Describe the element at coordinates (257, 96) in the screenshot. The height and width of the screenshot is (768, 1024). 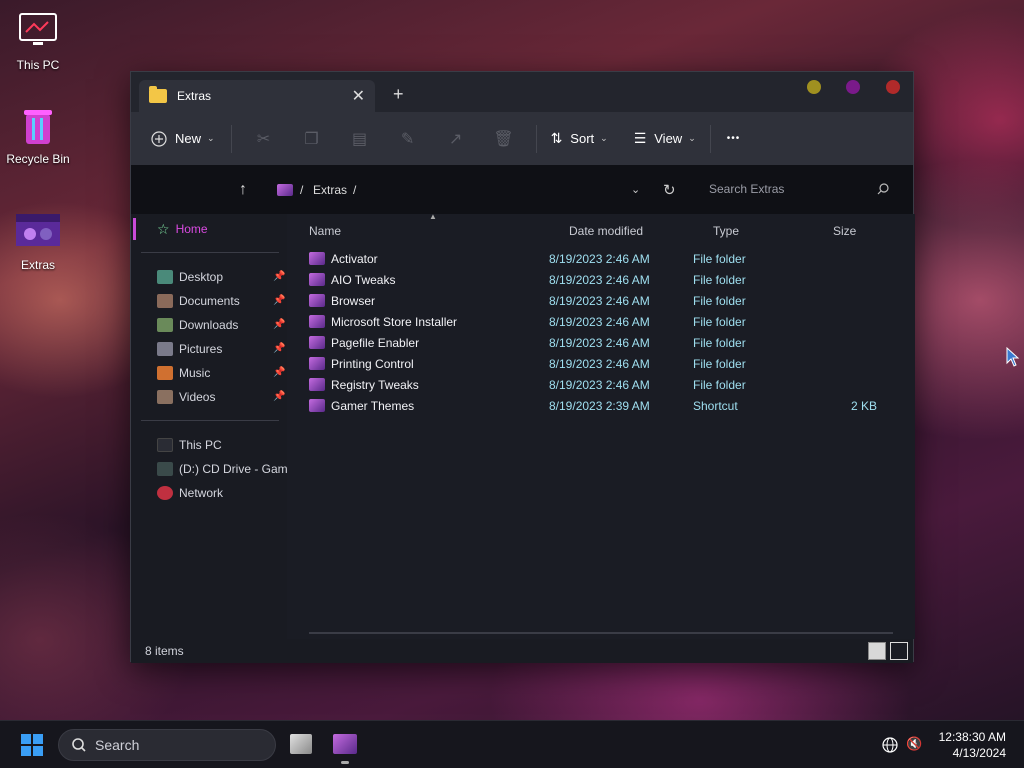
I see `tab-extras: Extras ✕` at that location.